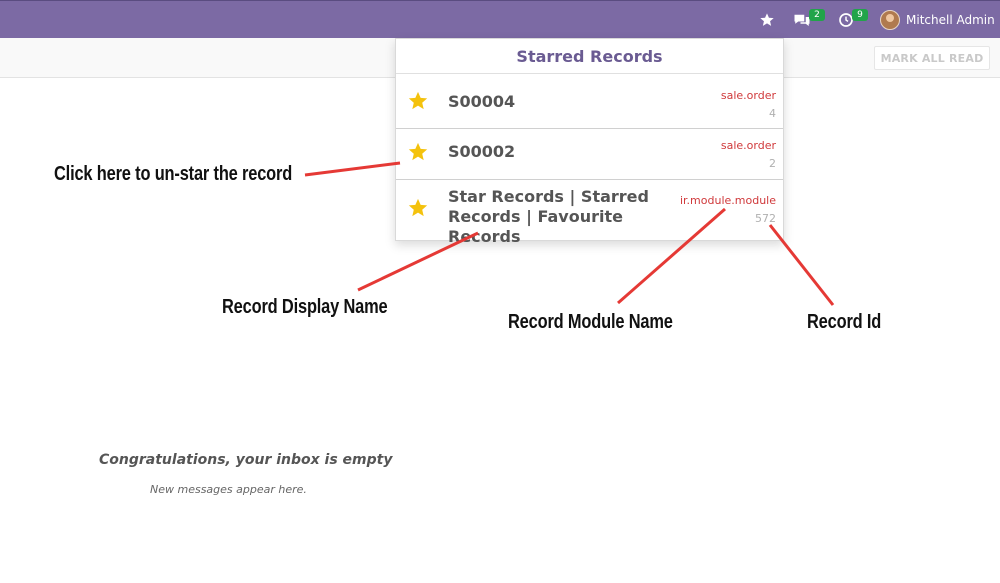 The height and width of the screenshot is (583, 1000). What do you see at coordinates (860, 15) in the screenshot?
I see `activity-badge: 9` at bounding box center [860, 15].